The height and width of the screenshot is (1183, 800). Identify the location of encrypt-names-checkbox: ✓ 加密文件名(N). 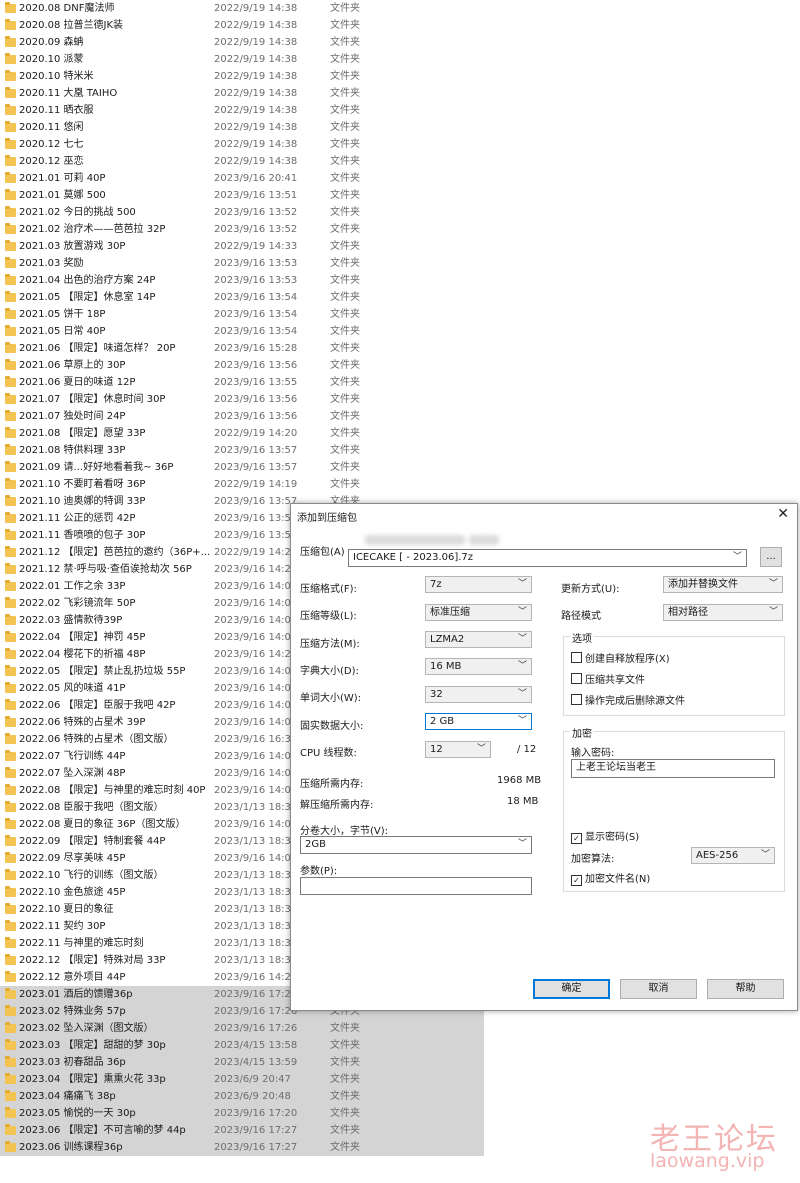
(610, 878).